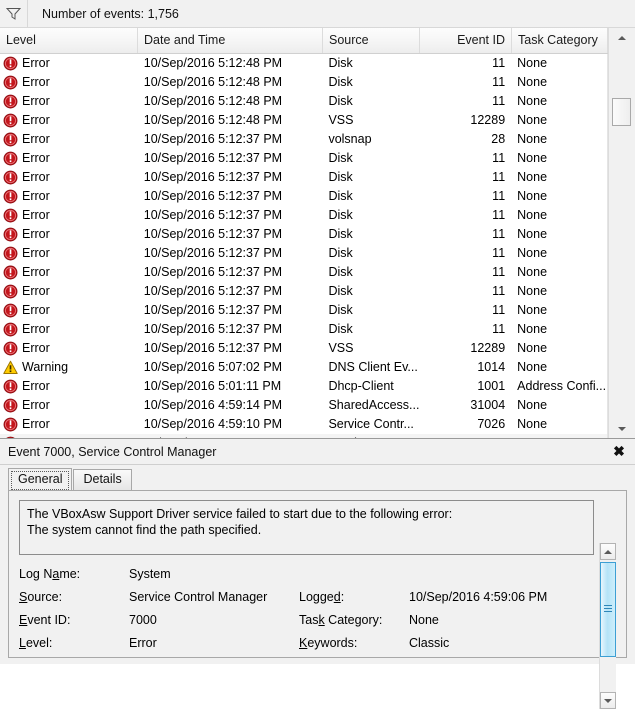  I want to click on metadata-label: Event ID:, so click(45, 620).